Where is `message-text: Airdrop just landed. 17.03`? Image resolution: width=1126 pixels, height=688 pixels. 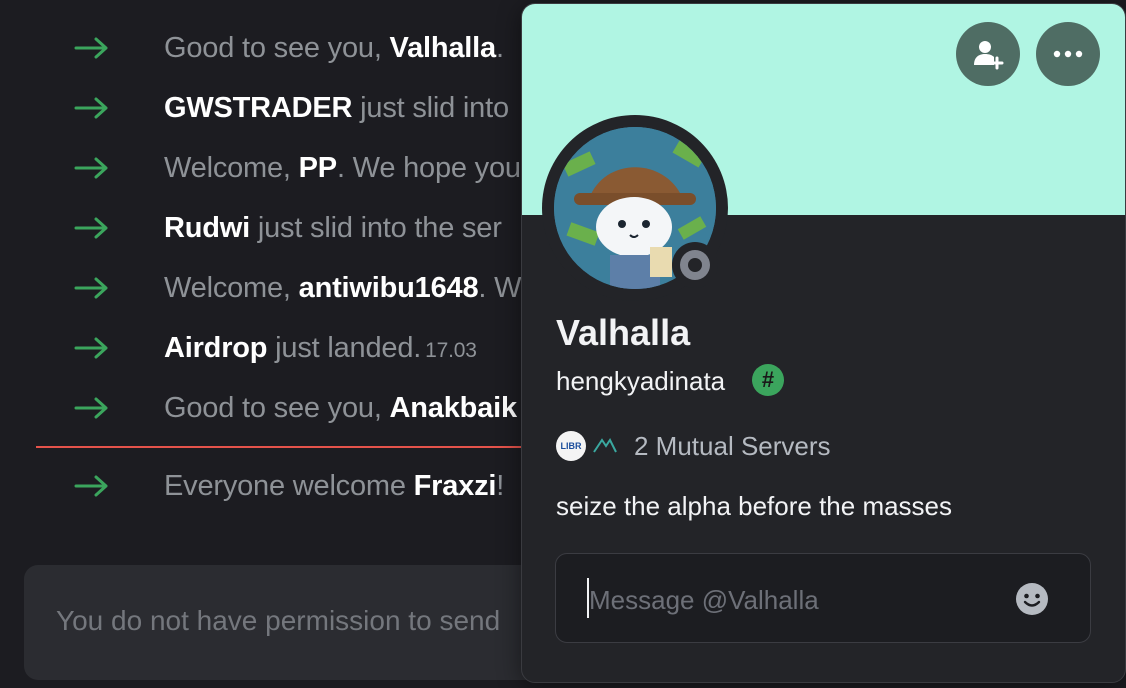 message-text: Airdrop just landed. 17.03 is located at coordinates (320, 347).